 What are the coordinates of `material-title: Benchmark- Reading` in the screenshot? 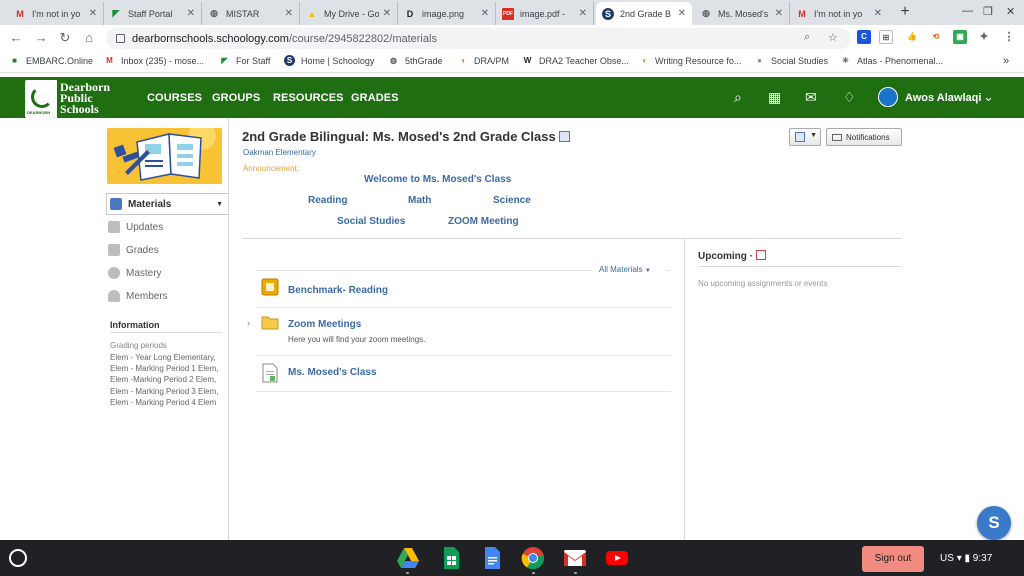 It's located at (338, 290).